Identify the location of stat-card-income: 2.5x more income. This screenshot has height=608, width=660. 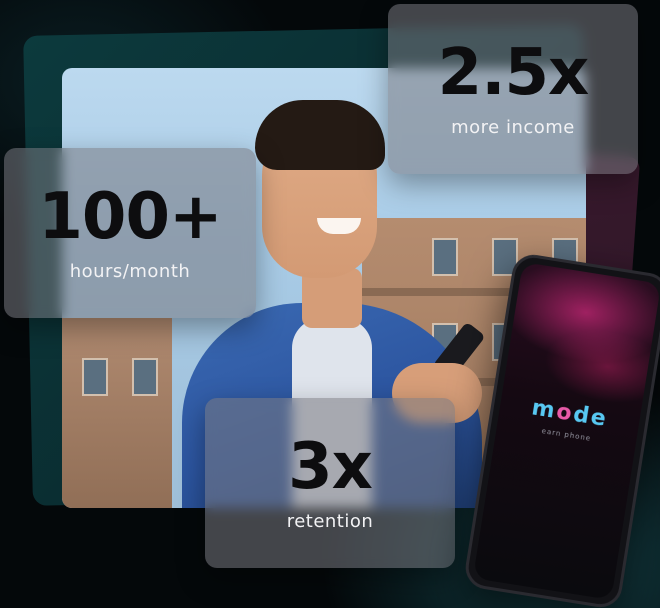
(513, 89).